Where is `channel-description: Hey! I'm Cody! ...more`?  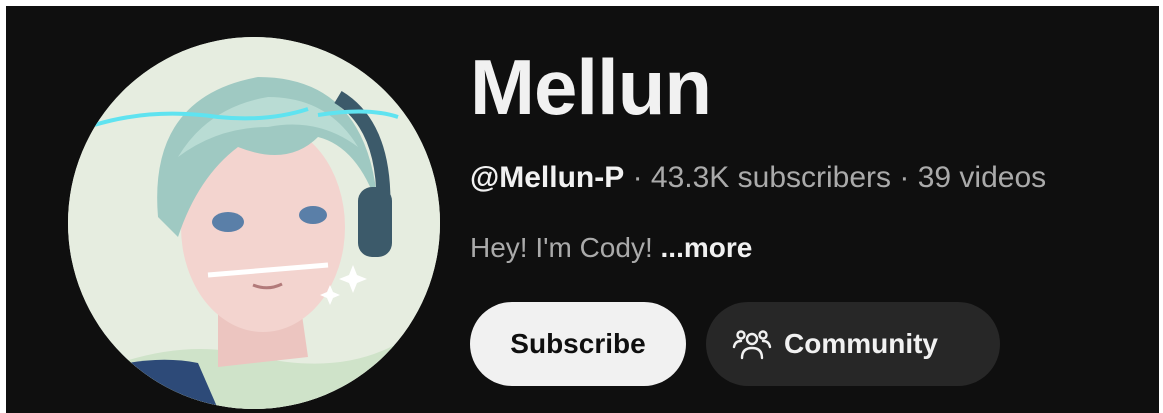
channel-description: Hey! I'm Cody! ...more is located at coordinates (611, 248).